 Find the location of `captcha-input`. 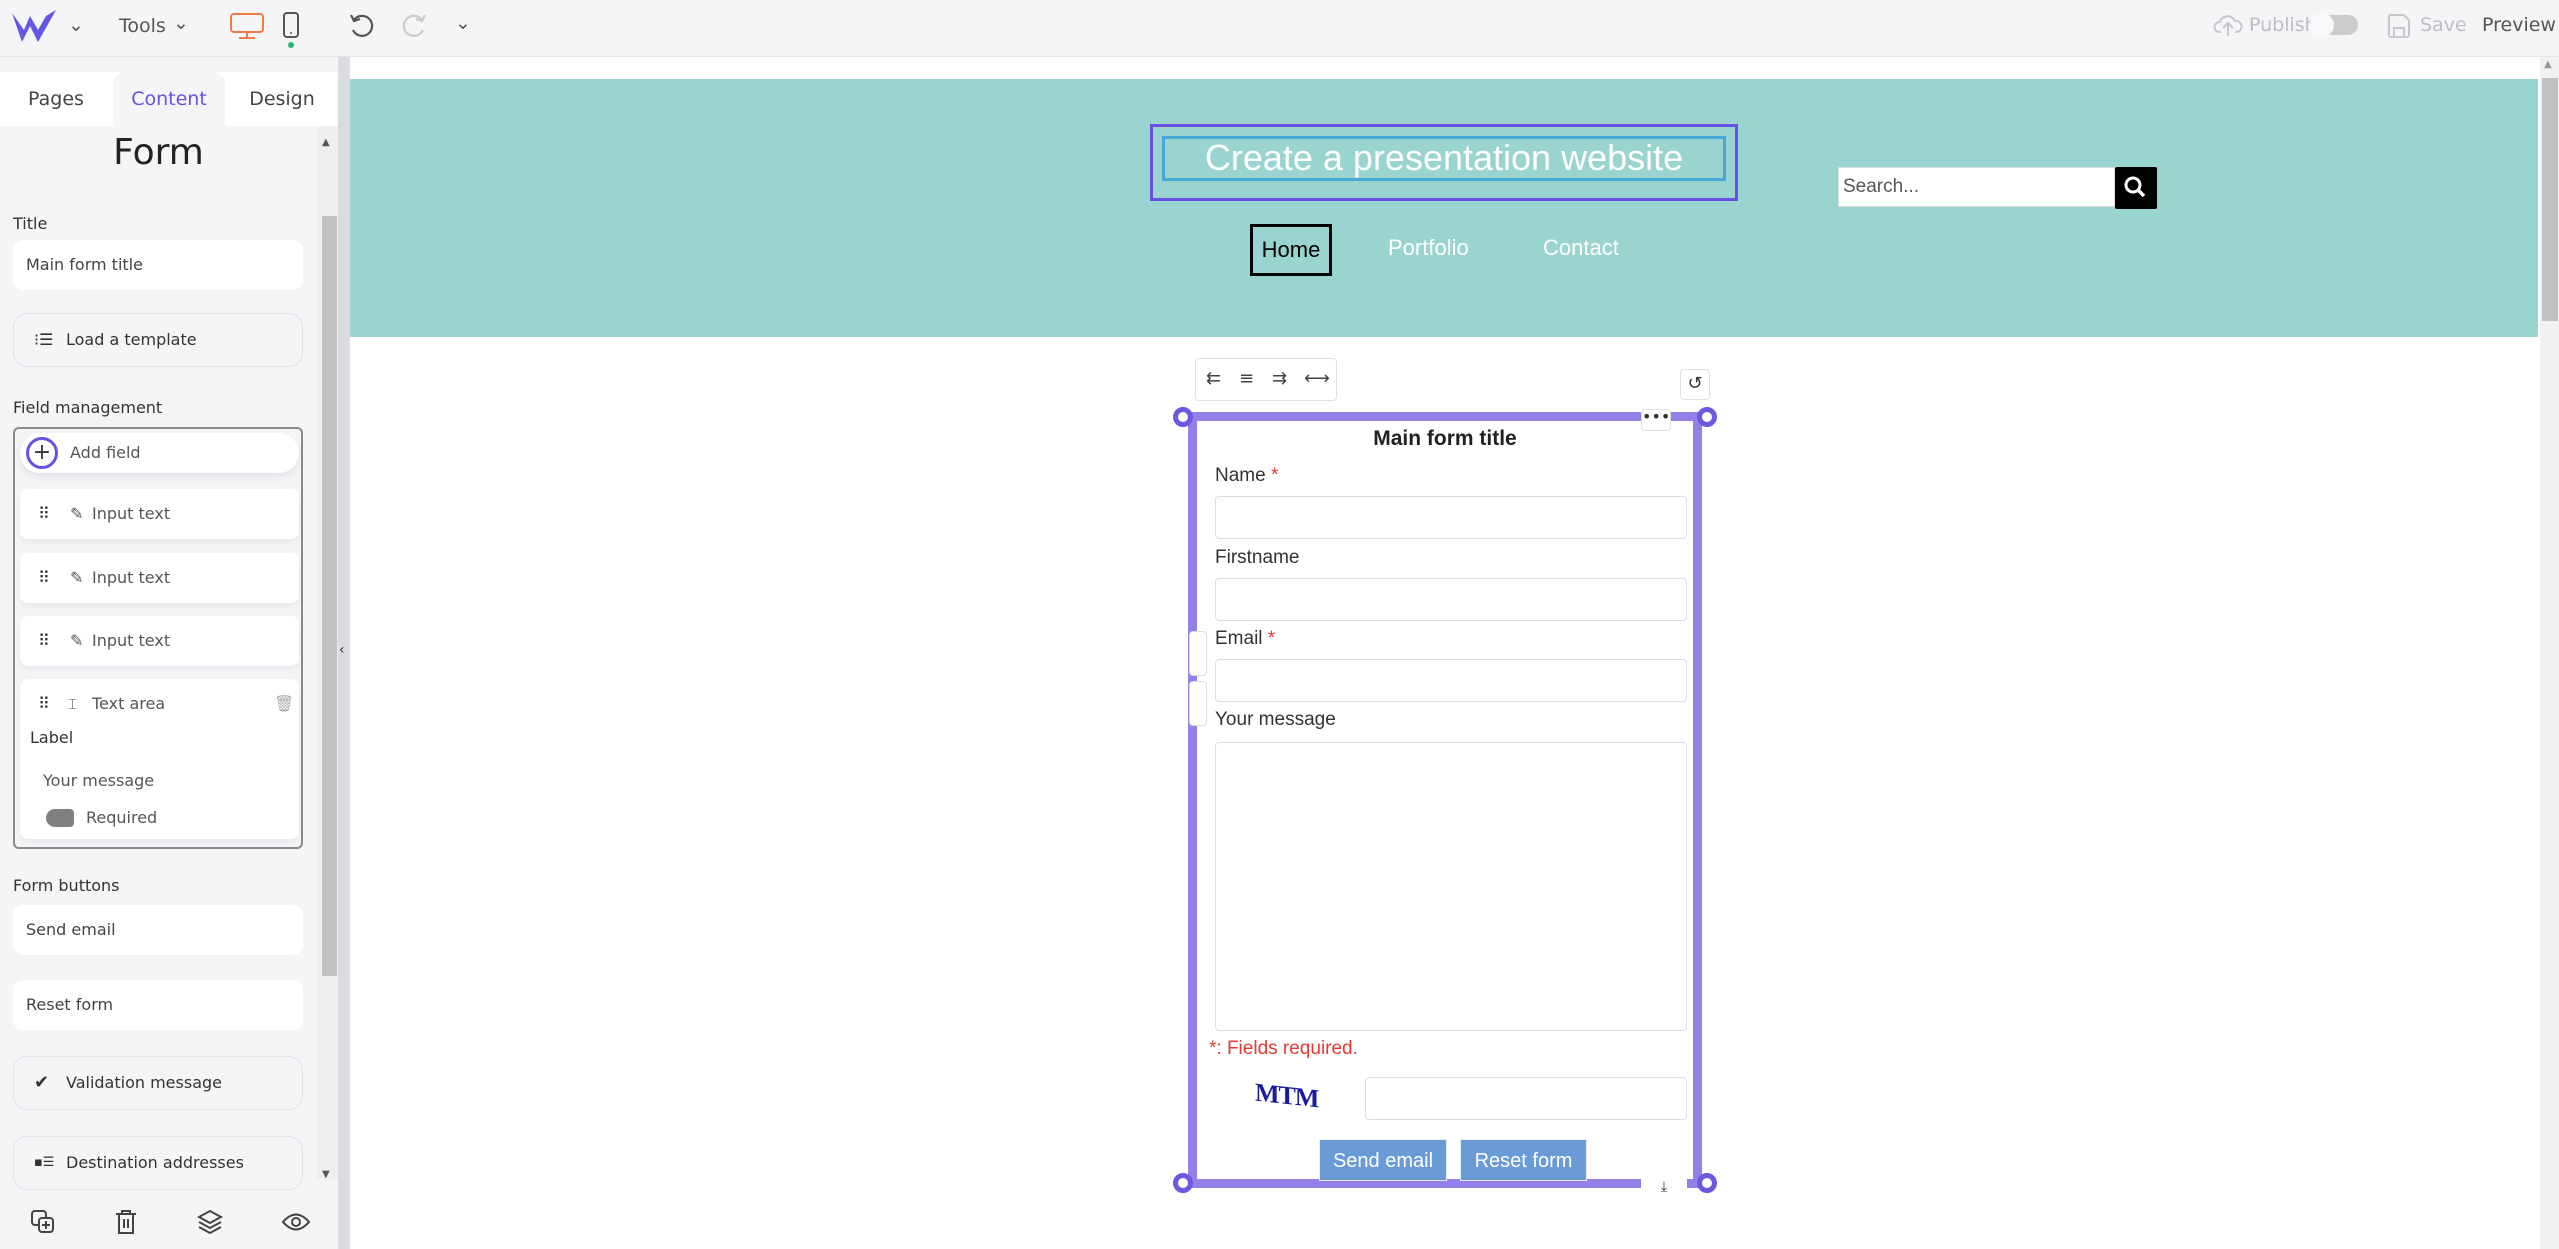

captcha-input is located at coordinates (1526, 1098).